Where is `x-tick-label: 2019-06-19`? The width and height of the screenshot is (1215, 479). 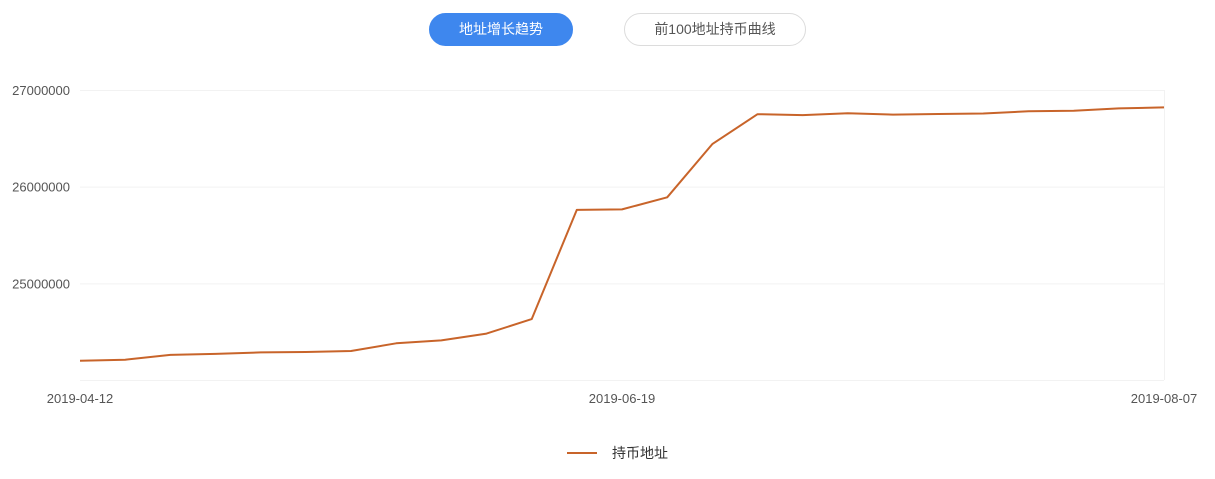
x-tick-label: 2019-06-19 is located at coordinates (622, 398).